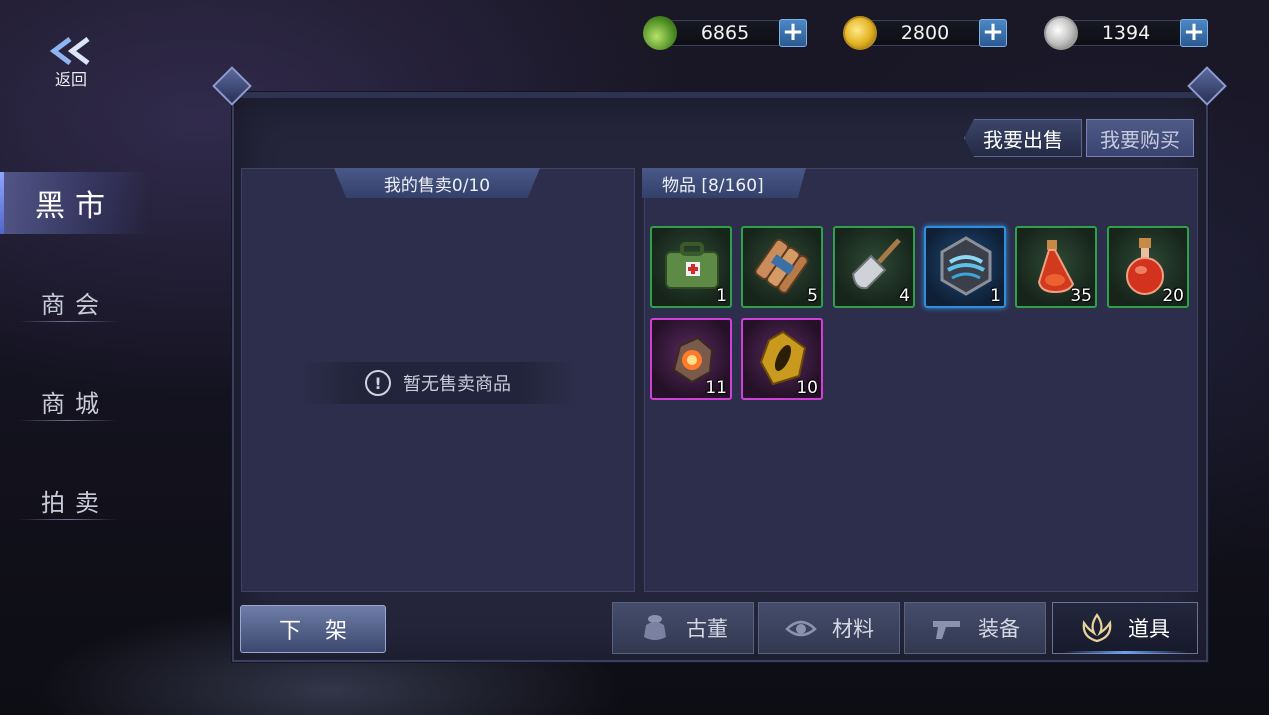  Describe the element at coordinates (313, 629) in the screenshot. I see `unlist-button: 下架` at that location.